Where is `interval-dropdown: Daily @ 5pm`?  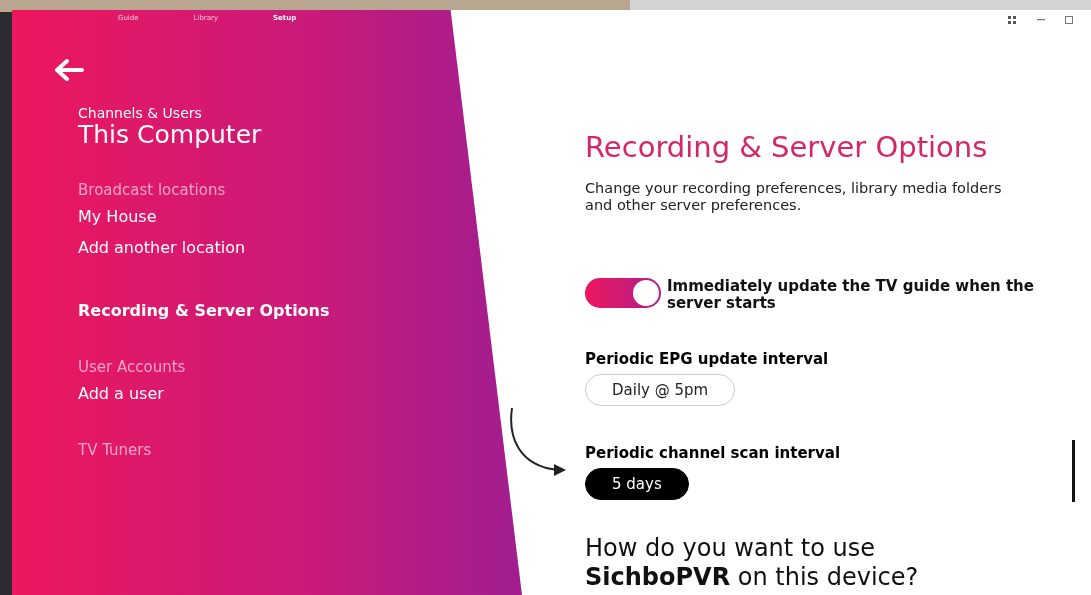
interval-dropdown: Daily @ 5pm is located at coordinates (660, 390).